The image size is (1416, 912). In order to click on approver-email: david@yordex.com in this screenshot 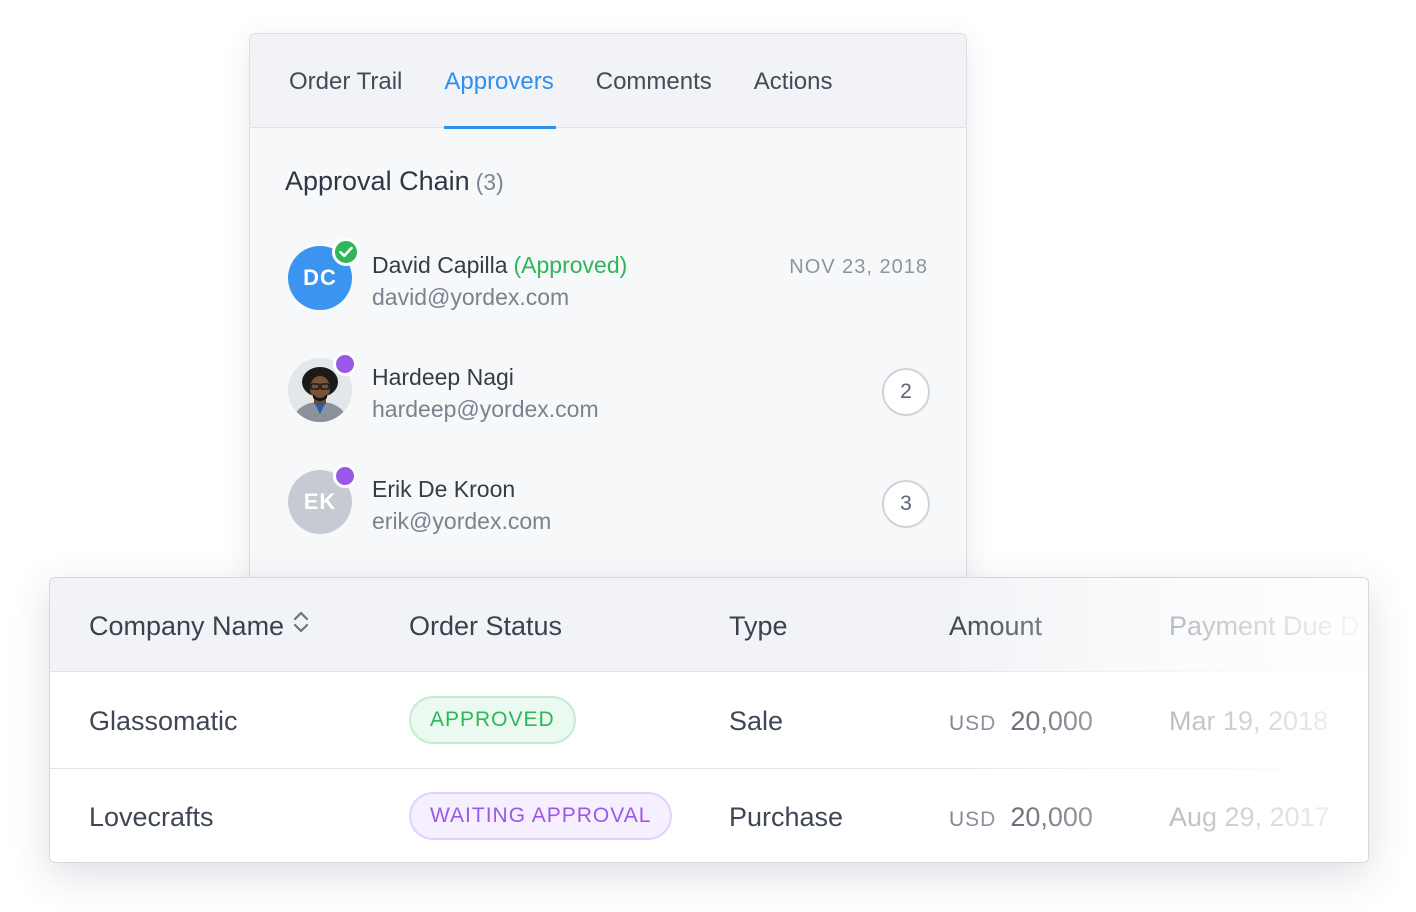, I will do `click(471, 297)`.